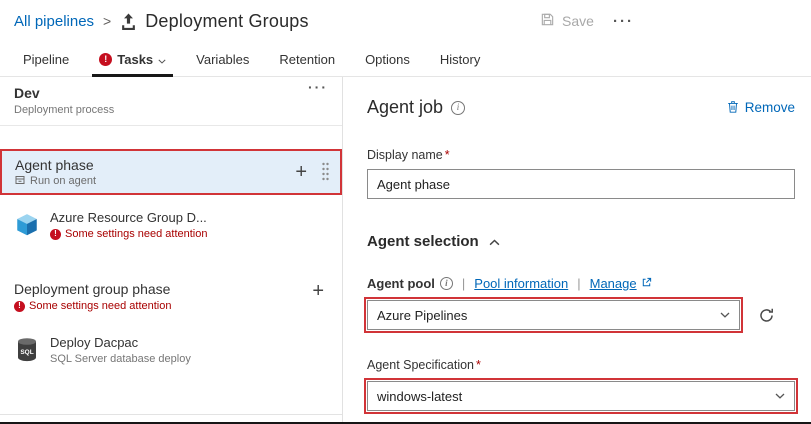 The image size is (811, 424). What do you see at coordinates (64, 110) in the screenshot?
I see `process-subtitle: Deployment process` at bounding box center [64, 110].